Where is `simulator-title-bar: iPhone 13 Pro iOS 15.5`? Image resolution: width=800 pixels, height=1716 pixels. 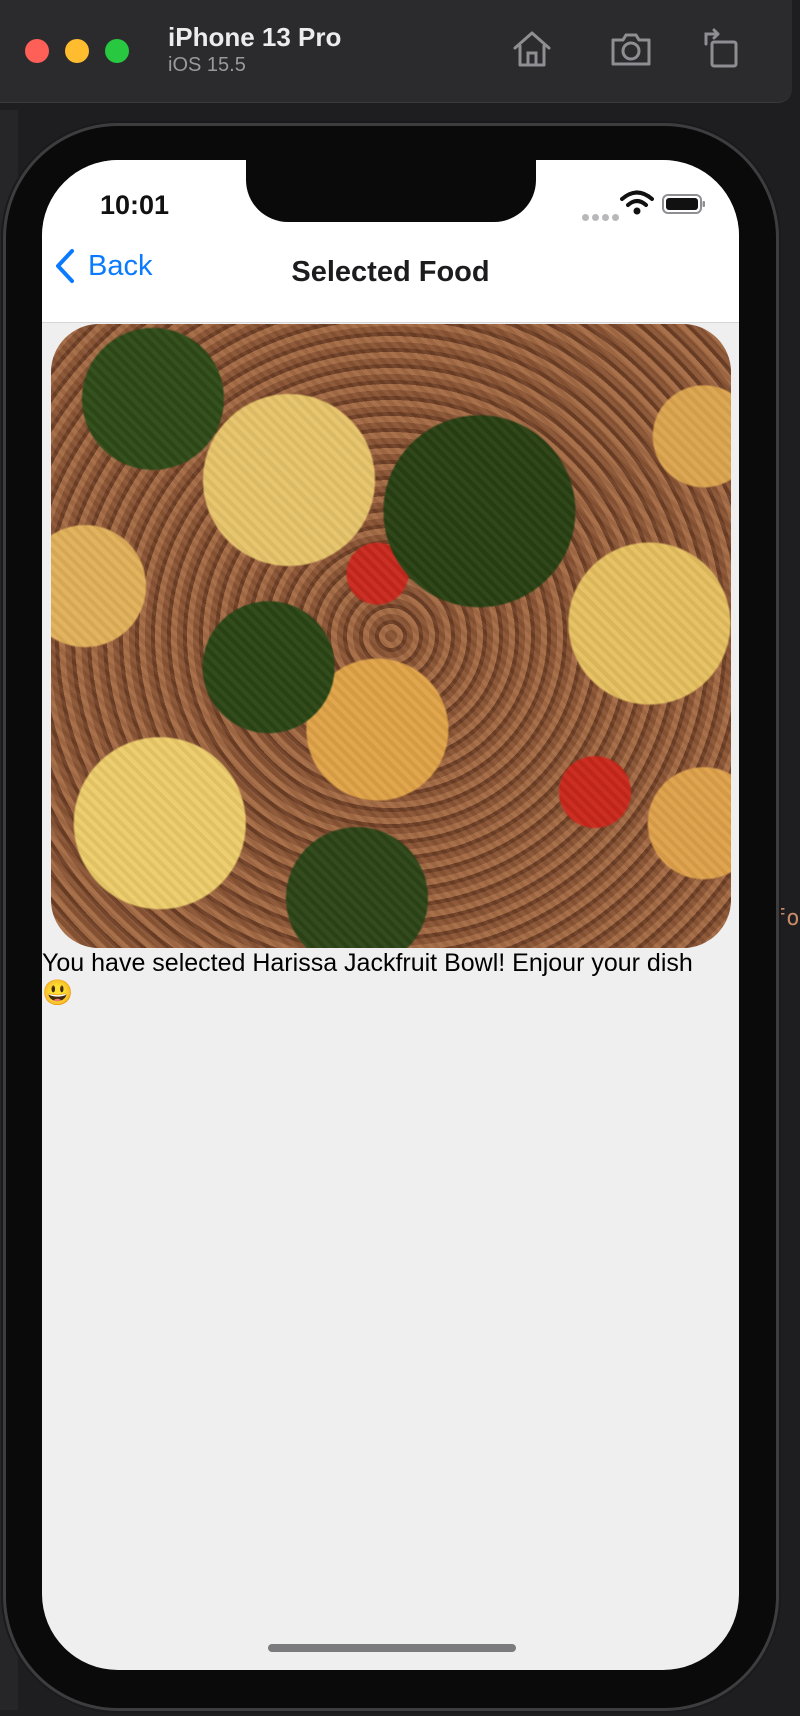
simulator-title-bar: iPhone 13 Pro iOS 15.5 is located at coordinates (396, 51).